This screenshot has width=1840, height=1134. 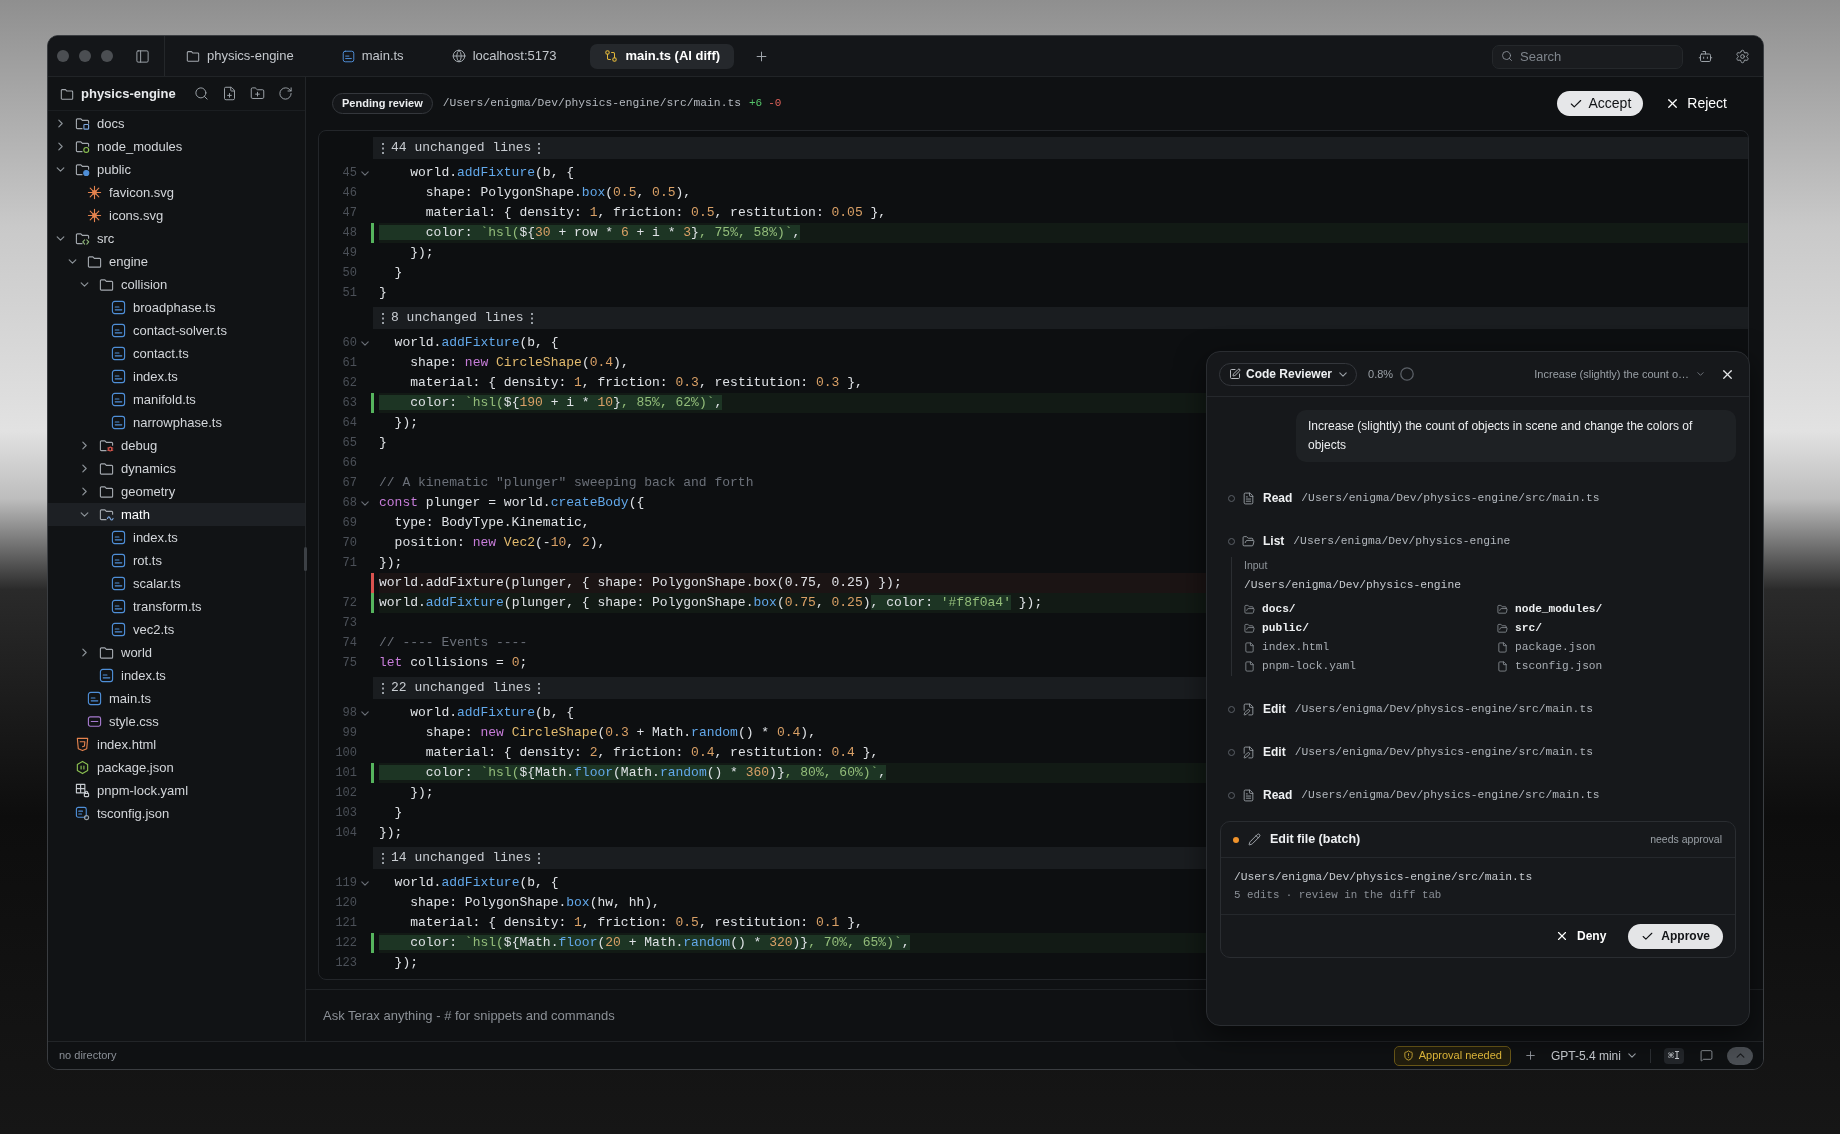 What do you see at coordinates (1600, 103) in the screenshot?
I see `accept-button: Accept` at bounding box center [1600, 103].